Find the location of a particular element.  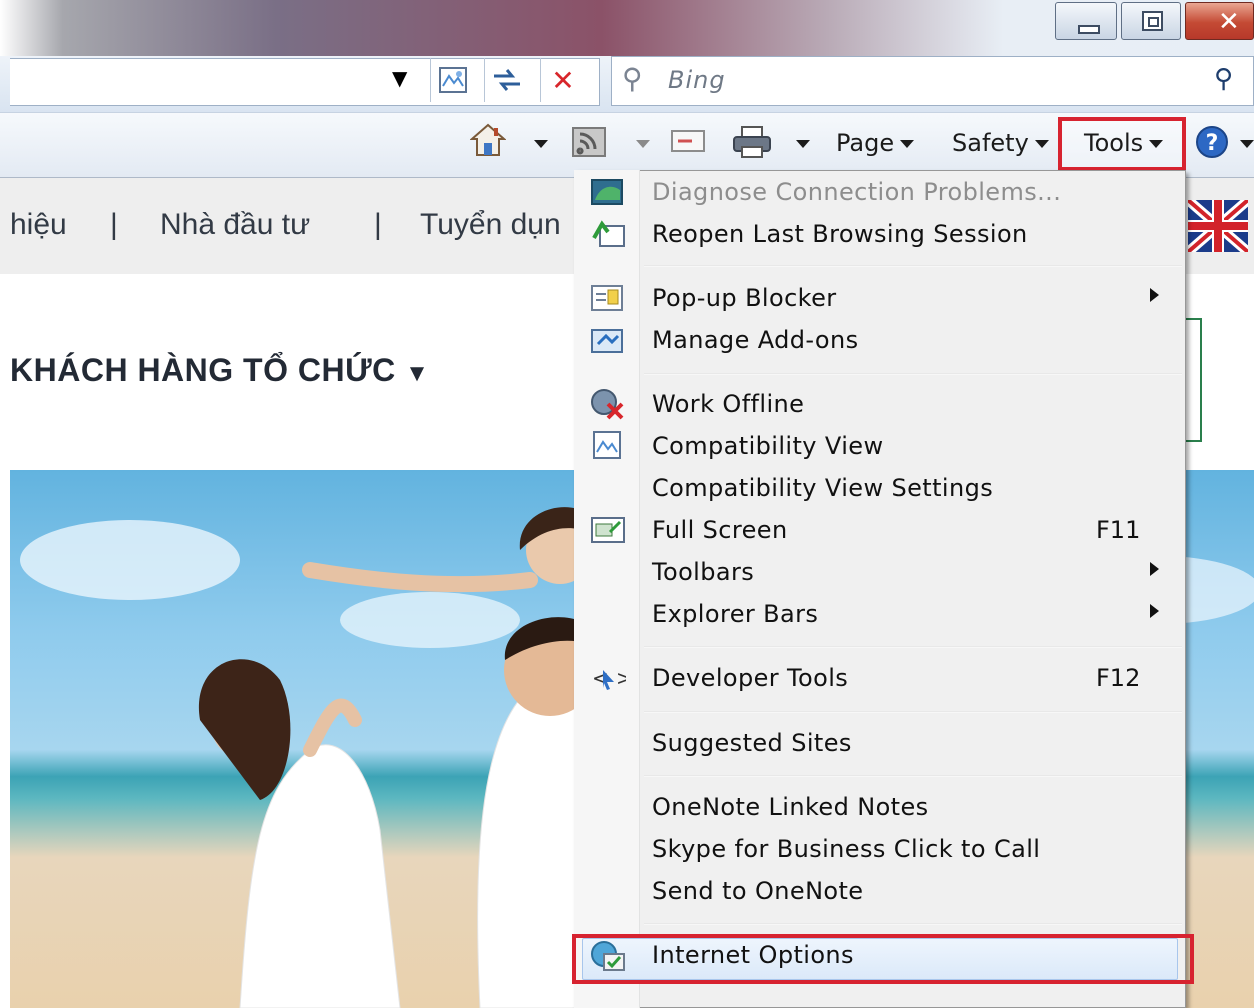

print-button is located at coordinates (752, 145).